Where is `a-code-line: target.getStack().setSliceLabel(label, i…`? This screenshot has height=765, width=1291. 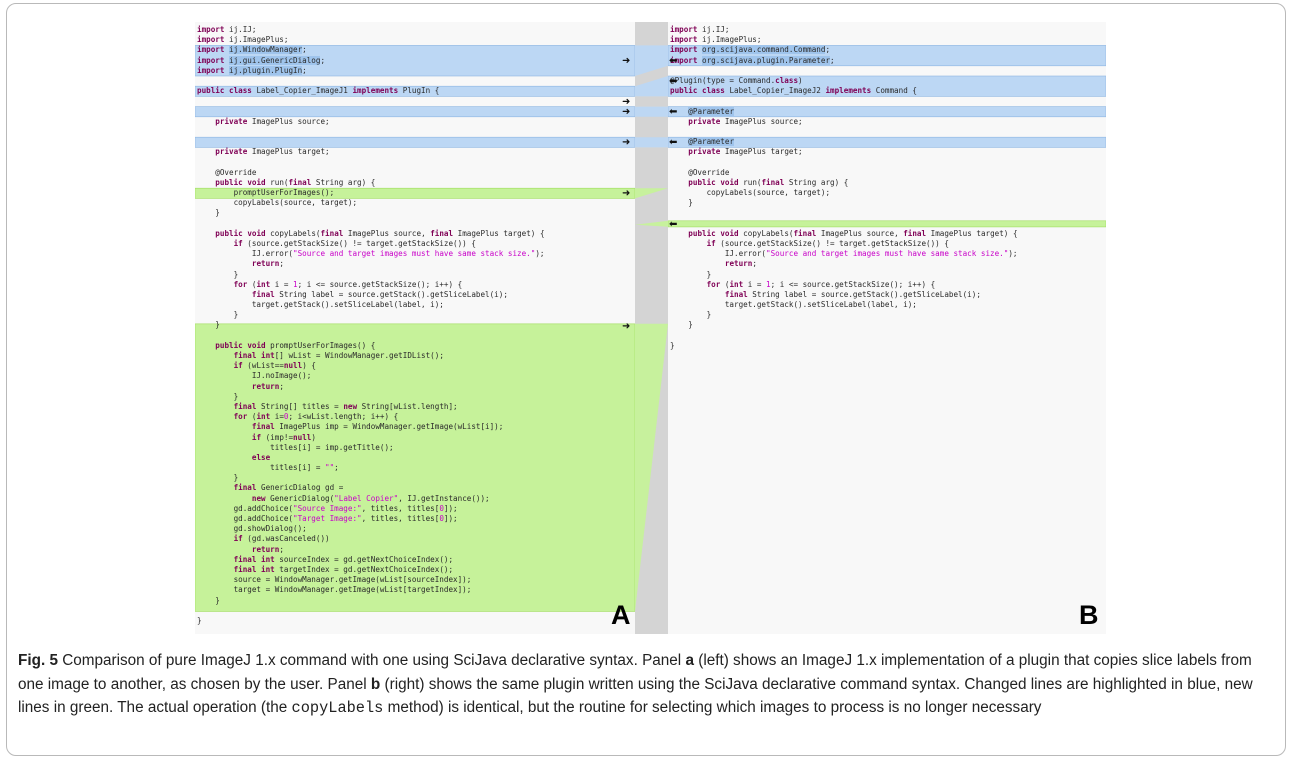 a-code-line: target.getStack().setSliceLabel(label, i… is located at coordinates (320, 305).